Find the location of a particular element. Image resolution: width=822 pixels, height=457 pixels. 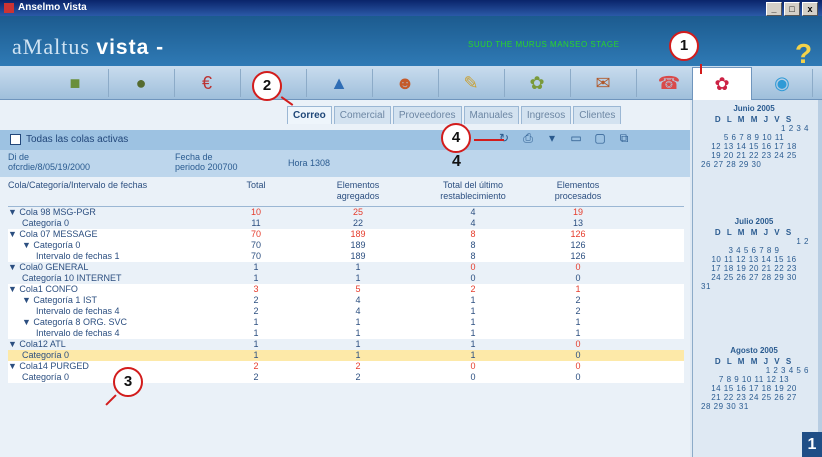

row-value: 126 is located at coordinates (578, 245).